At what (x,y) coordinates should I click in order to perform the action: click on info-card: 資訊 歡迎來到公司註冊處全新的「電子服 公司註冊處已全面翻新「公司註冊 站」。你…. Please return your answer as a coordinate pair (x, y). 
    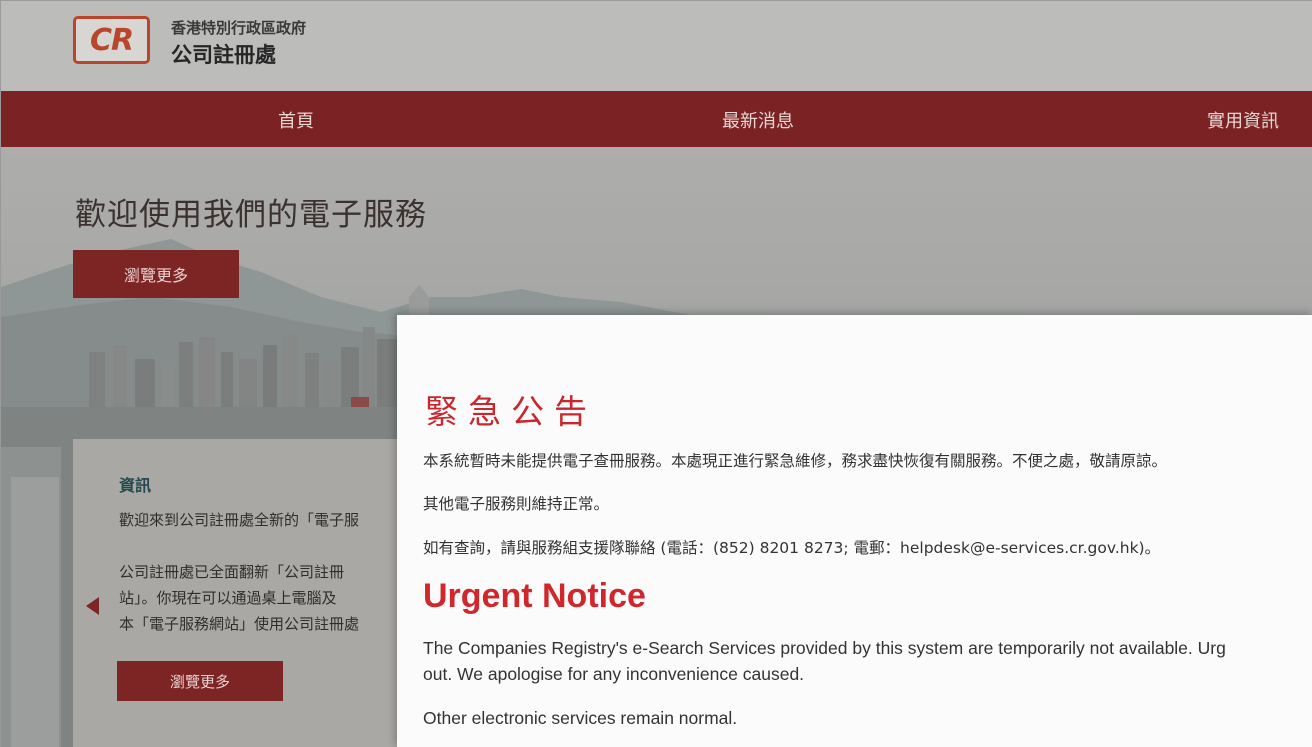
    Looking at the image, I should click on (243, 593).